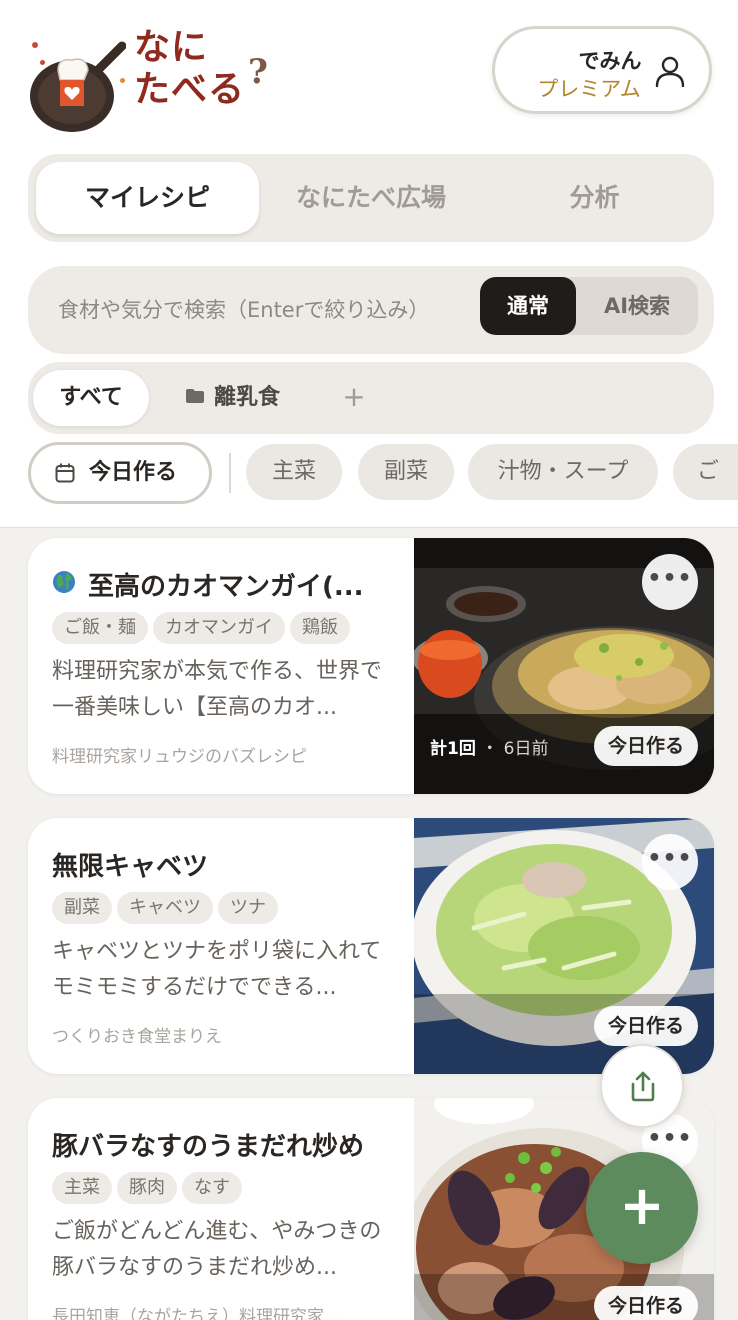 The image size is (738, 1320). I want to click on recipe-tags: ご飯・麺 カオマンガイ 鶏飯, so click(203, 628).